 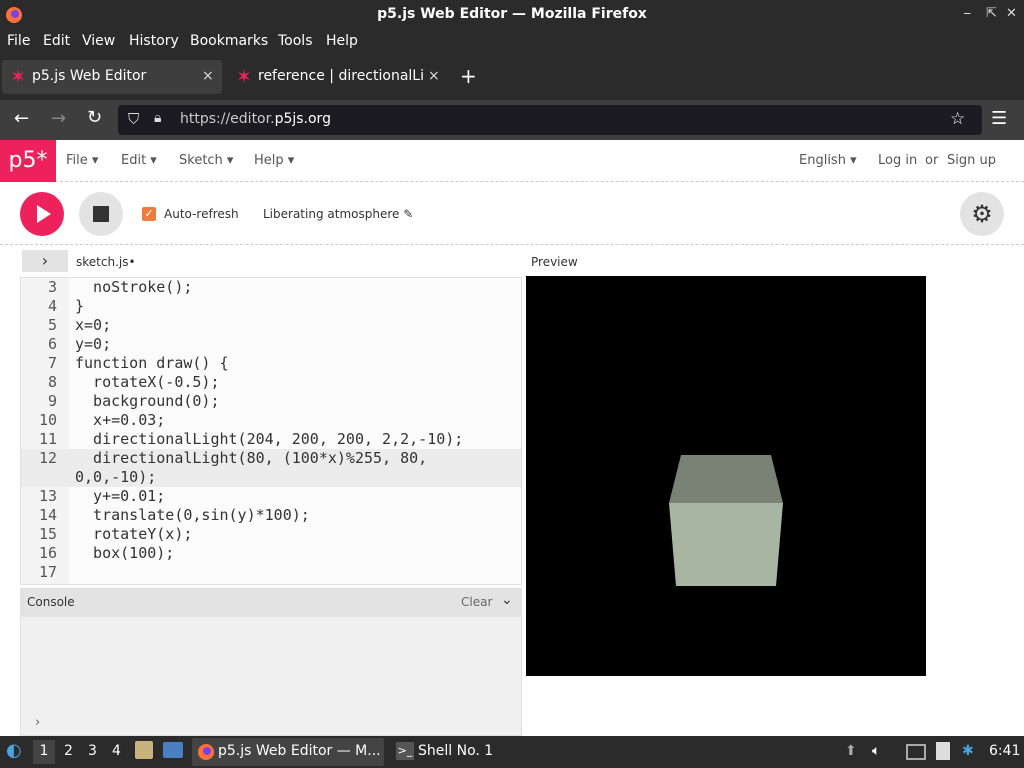 I want to click on lock-icon: 🔒︎, so click(x=157, y=118).